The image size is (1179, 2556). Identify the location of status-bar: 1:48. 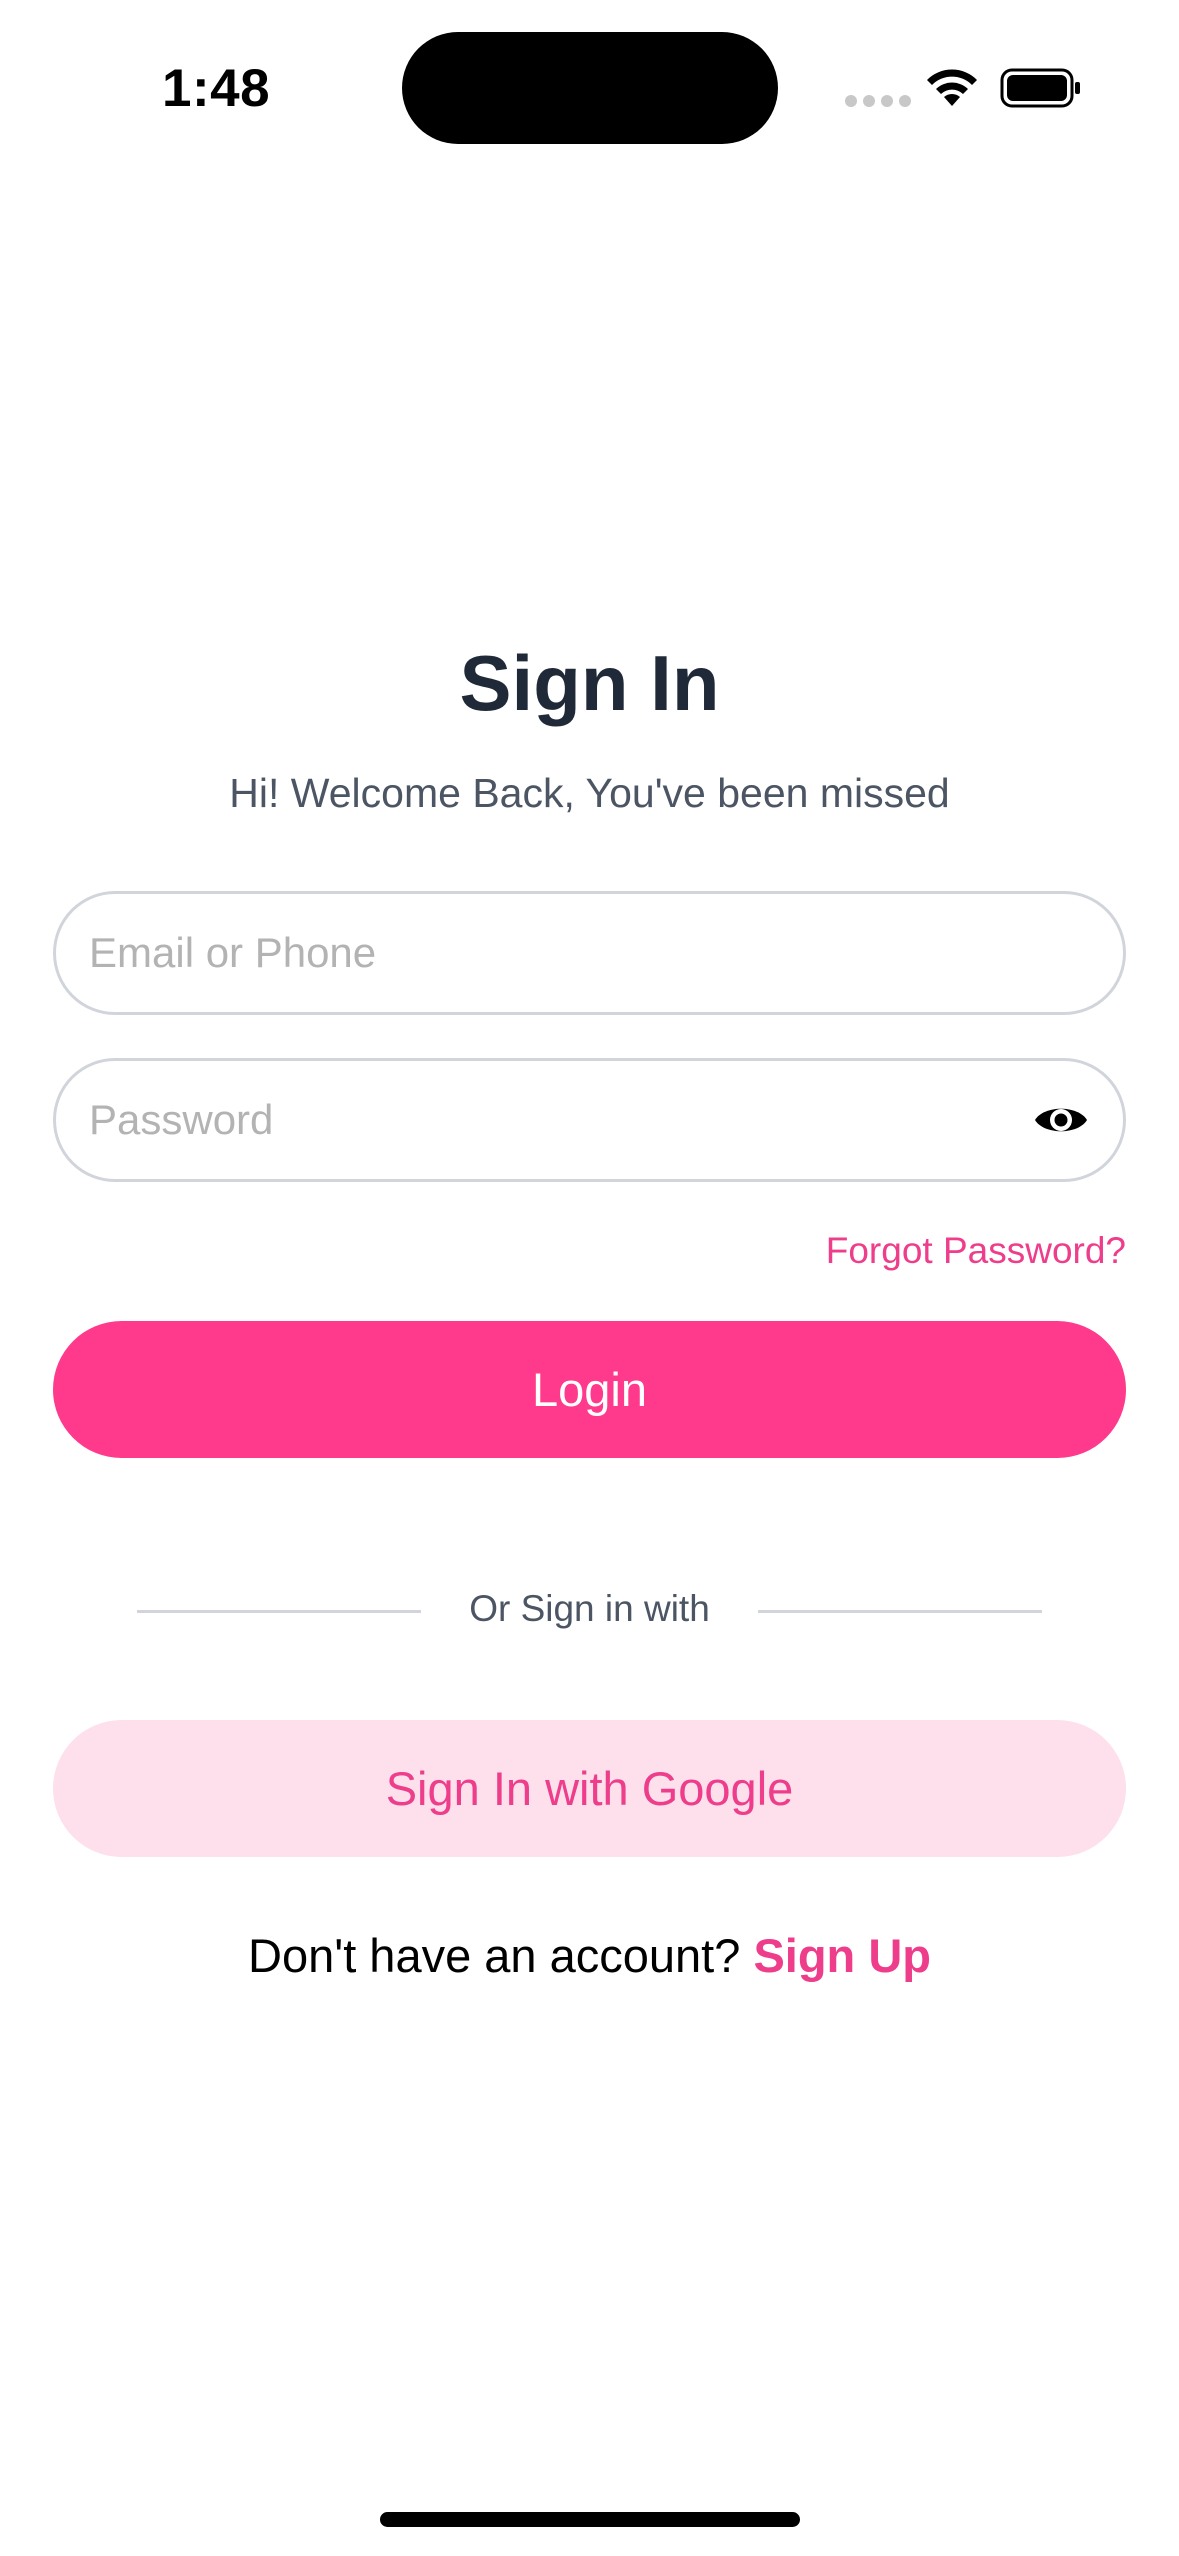
(589, 75).